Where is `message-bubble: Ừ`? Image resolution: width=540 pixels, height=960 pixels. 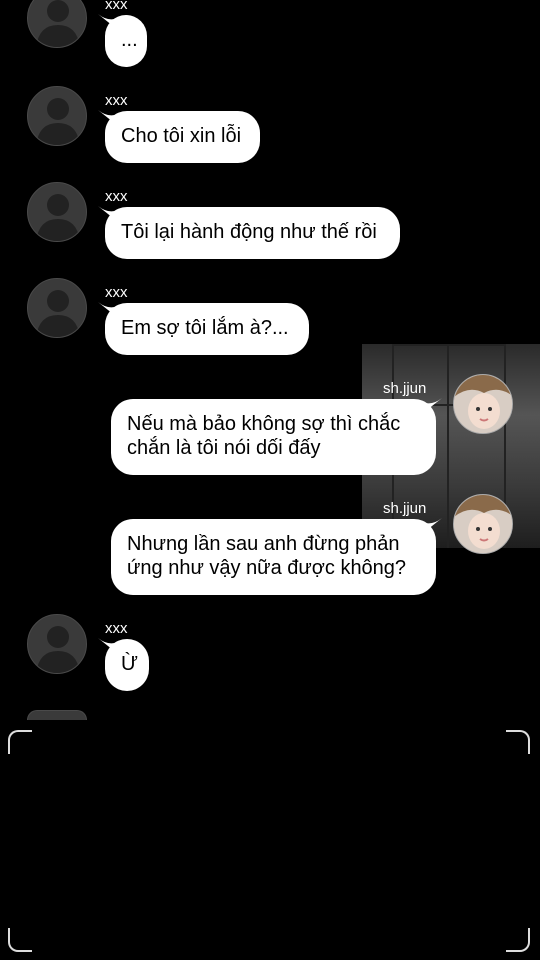
message-bubble: Ừ is located at coordinates (127, 665).